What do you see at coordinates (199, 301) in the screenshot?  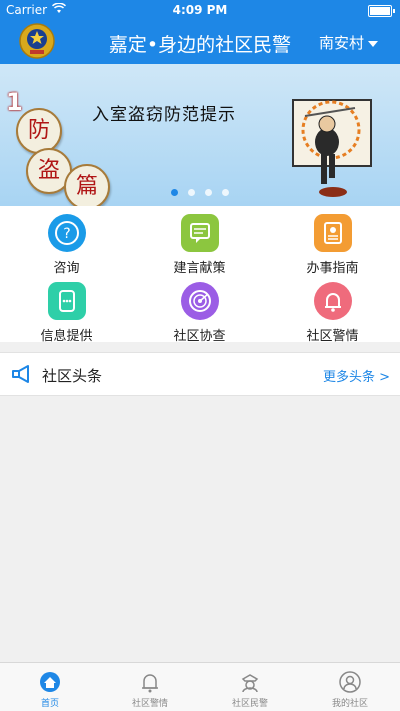 I see `radar-icon` at bounding box center [199, 301].